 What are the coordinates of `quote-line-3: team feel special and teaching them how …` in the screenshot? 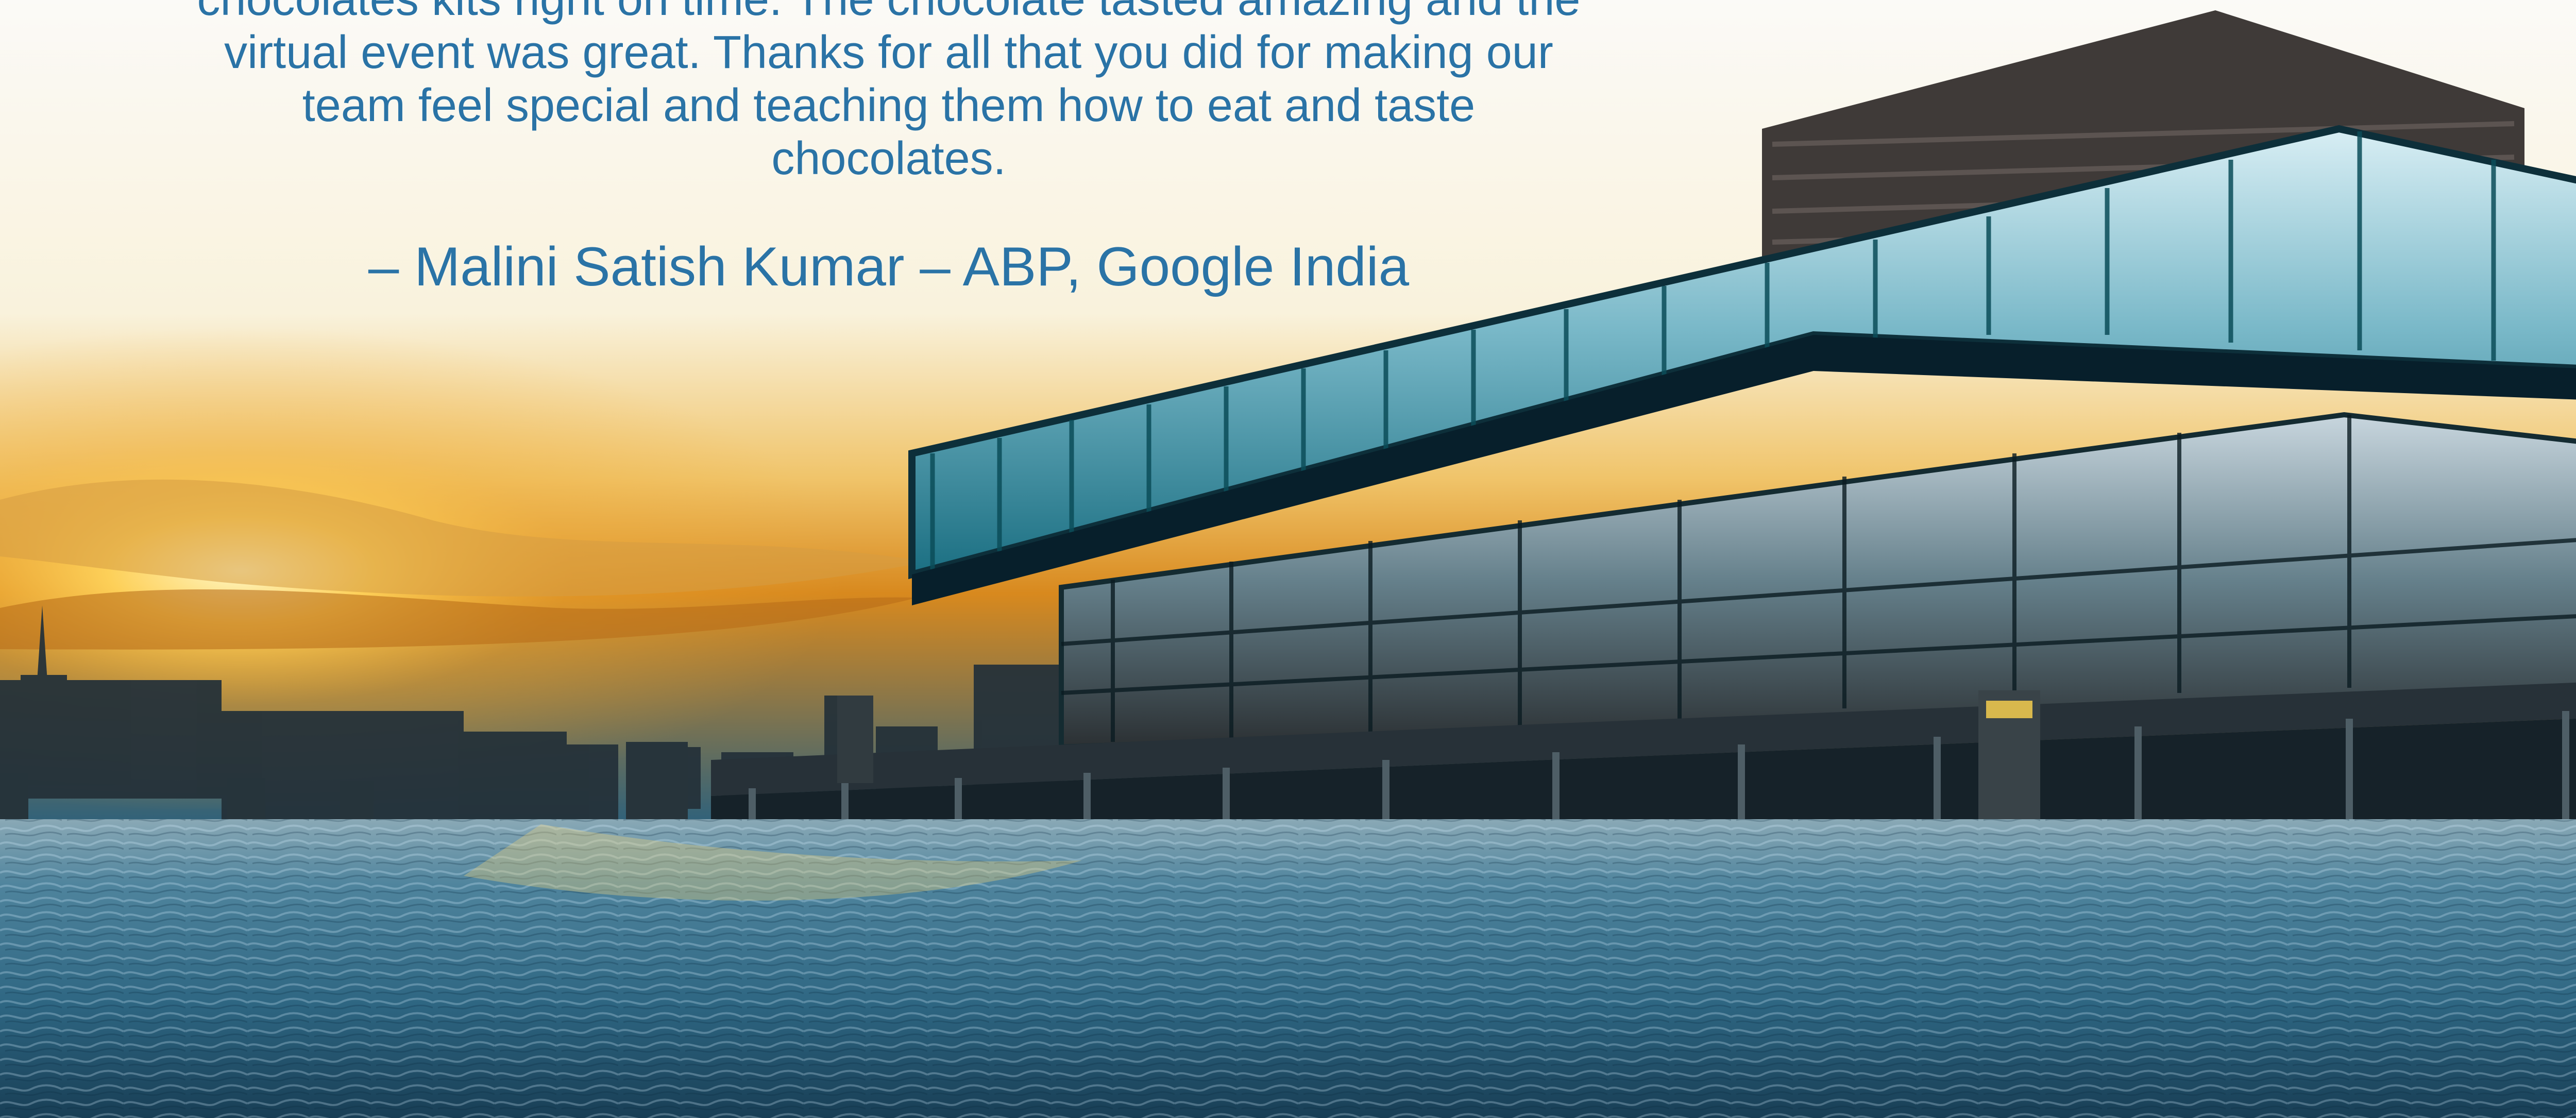 It's located at (889, 105).